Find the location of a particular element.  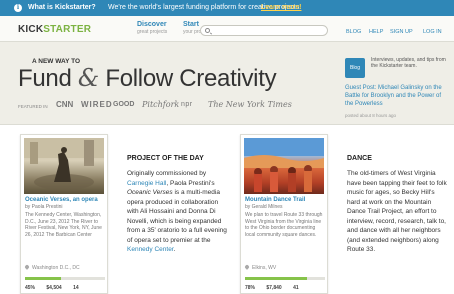

press-logo-good: GOOD is located at coordinates (124, 104).